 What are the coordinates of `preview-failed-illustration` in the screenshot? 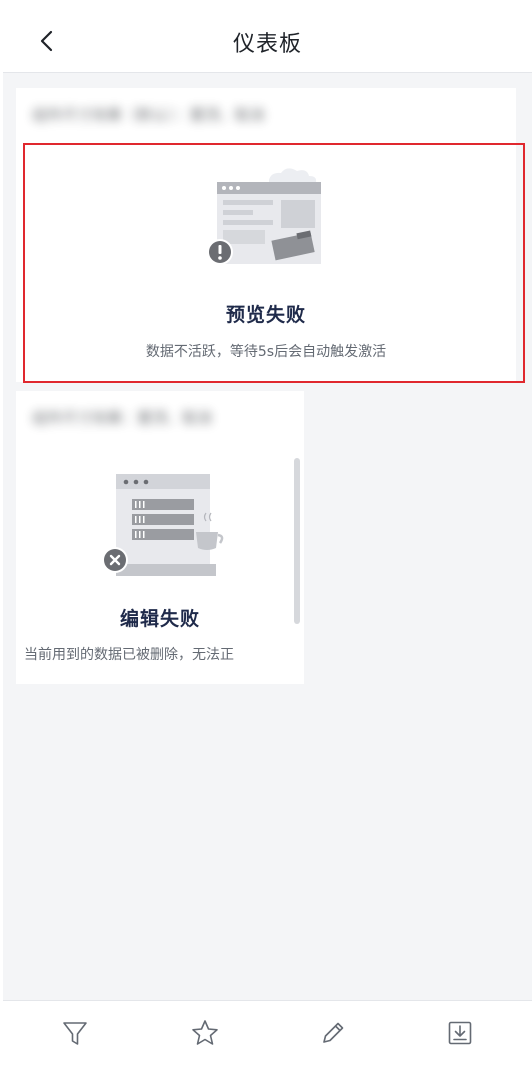 It's located at (264, 216).